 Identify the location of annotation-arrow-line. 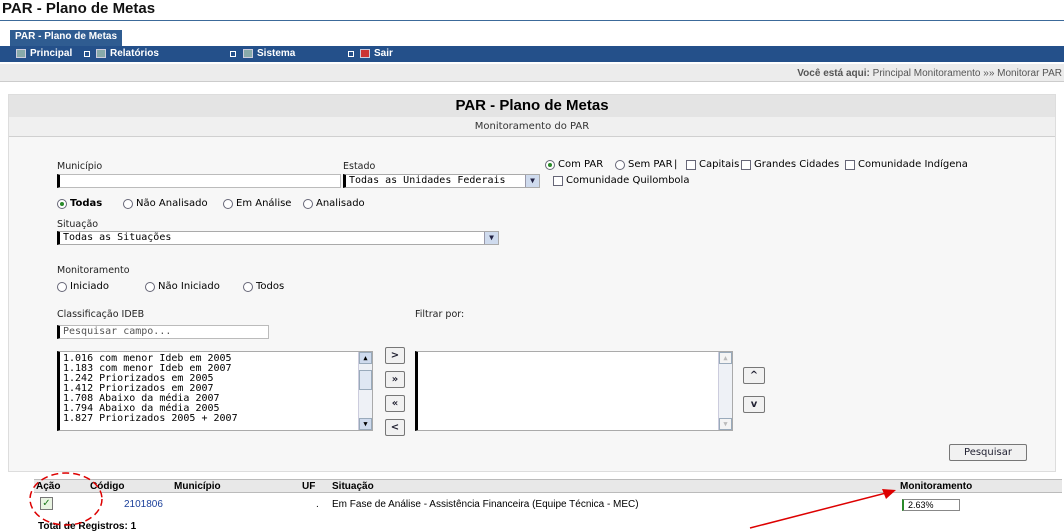
(820, 510).